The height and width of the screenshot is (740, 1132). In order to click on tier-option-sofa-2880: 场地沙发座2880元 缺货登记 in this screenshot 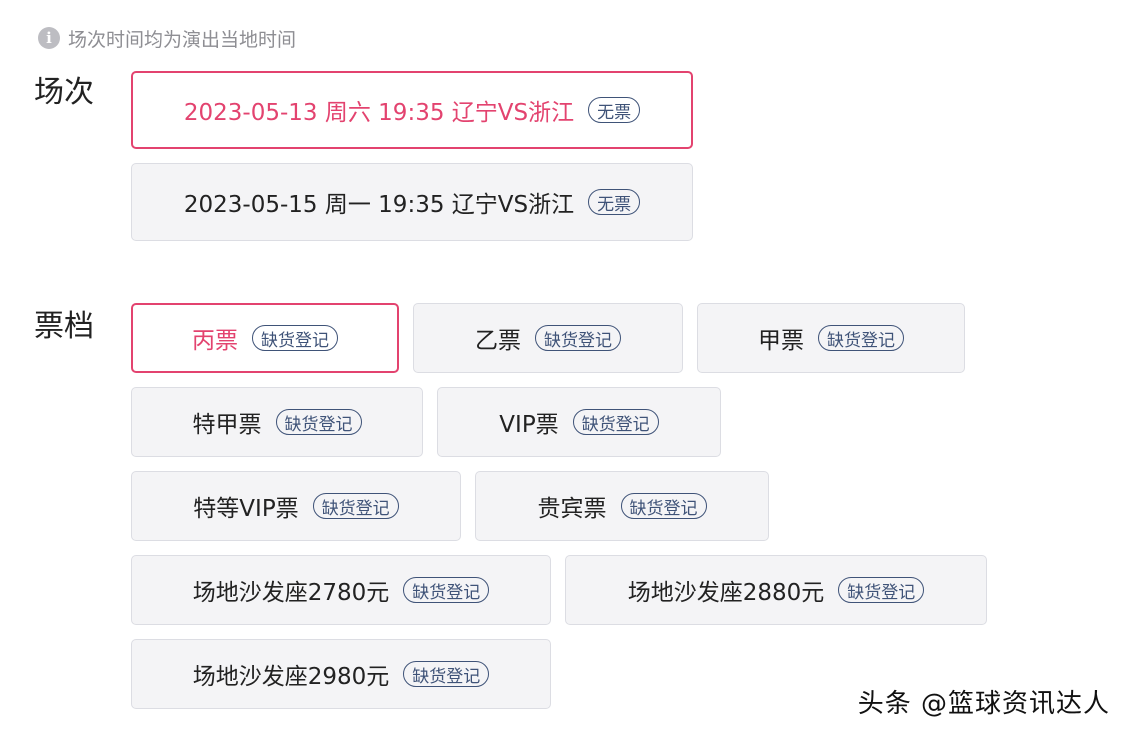, I will do `click(776, 590)`.